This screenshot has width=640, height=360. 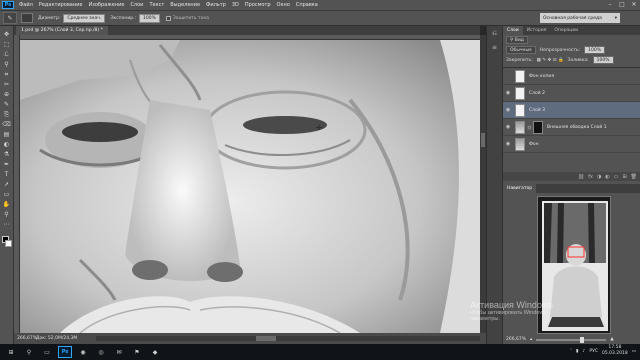 What do you see at coordinates (62, 30) in the screenshot?
I see `document-tab: 1.psd @ 267% (Слой 3, Сер.пр./8) *` at bounding box center [62, 30].